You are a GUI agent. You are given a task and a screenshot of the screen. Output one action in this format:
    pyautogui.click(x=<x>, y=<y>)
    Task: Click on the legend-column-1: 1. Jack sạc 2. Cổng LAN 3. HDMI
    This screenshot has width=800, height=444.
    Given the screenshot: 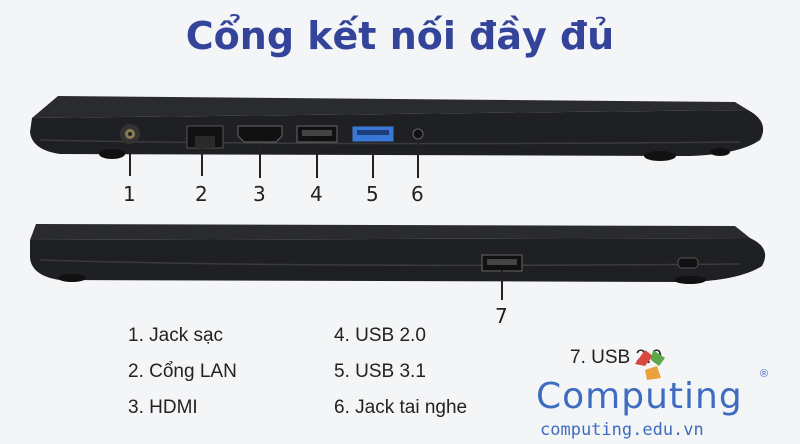 What is the action you would take?
    pyautogui.click(x=182, y=380)
    